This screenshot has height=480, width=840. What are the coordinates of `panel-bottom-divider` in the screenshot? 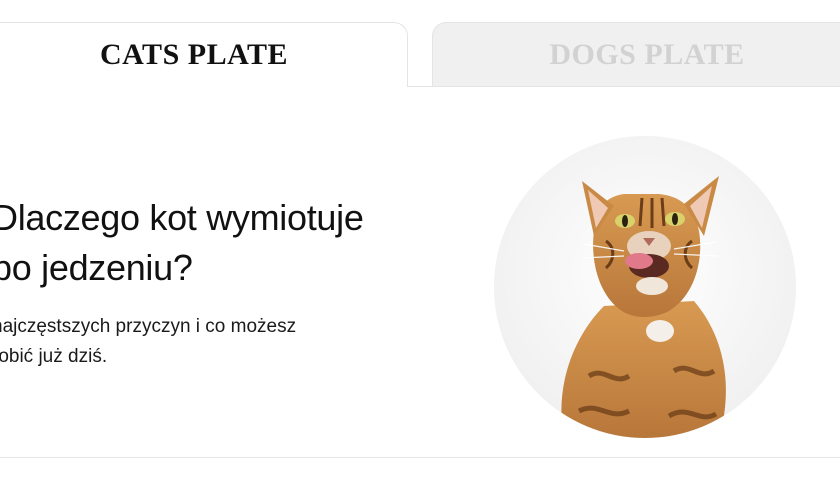 It's located at (420, 457).